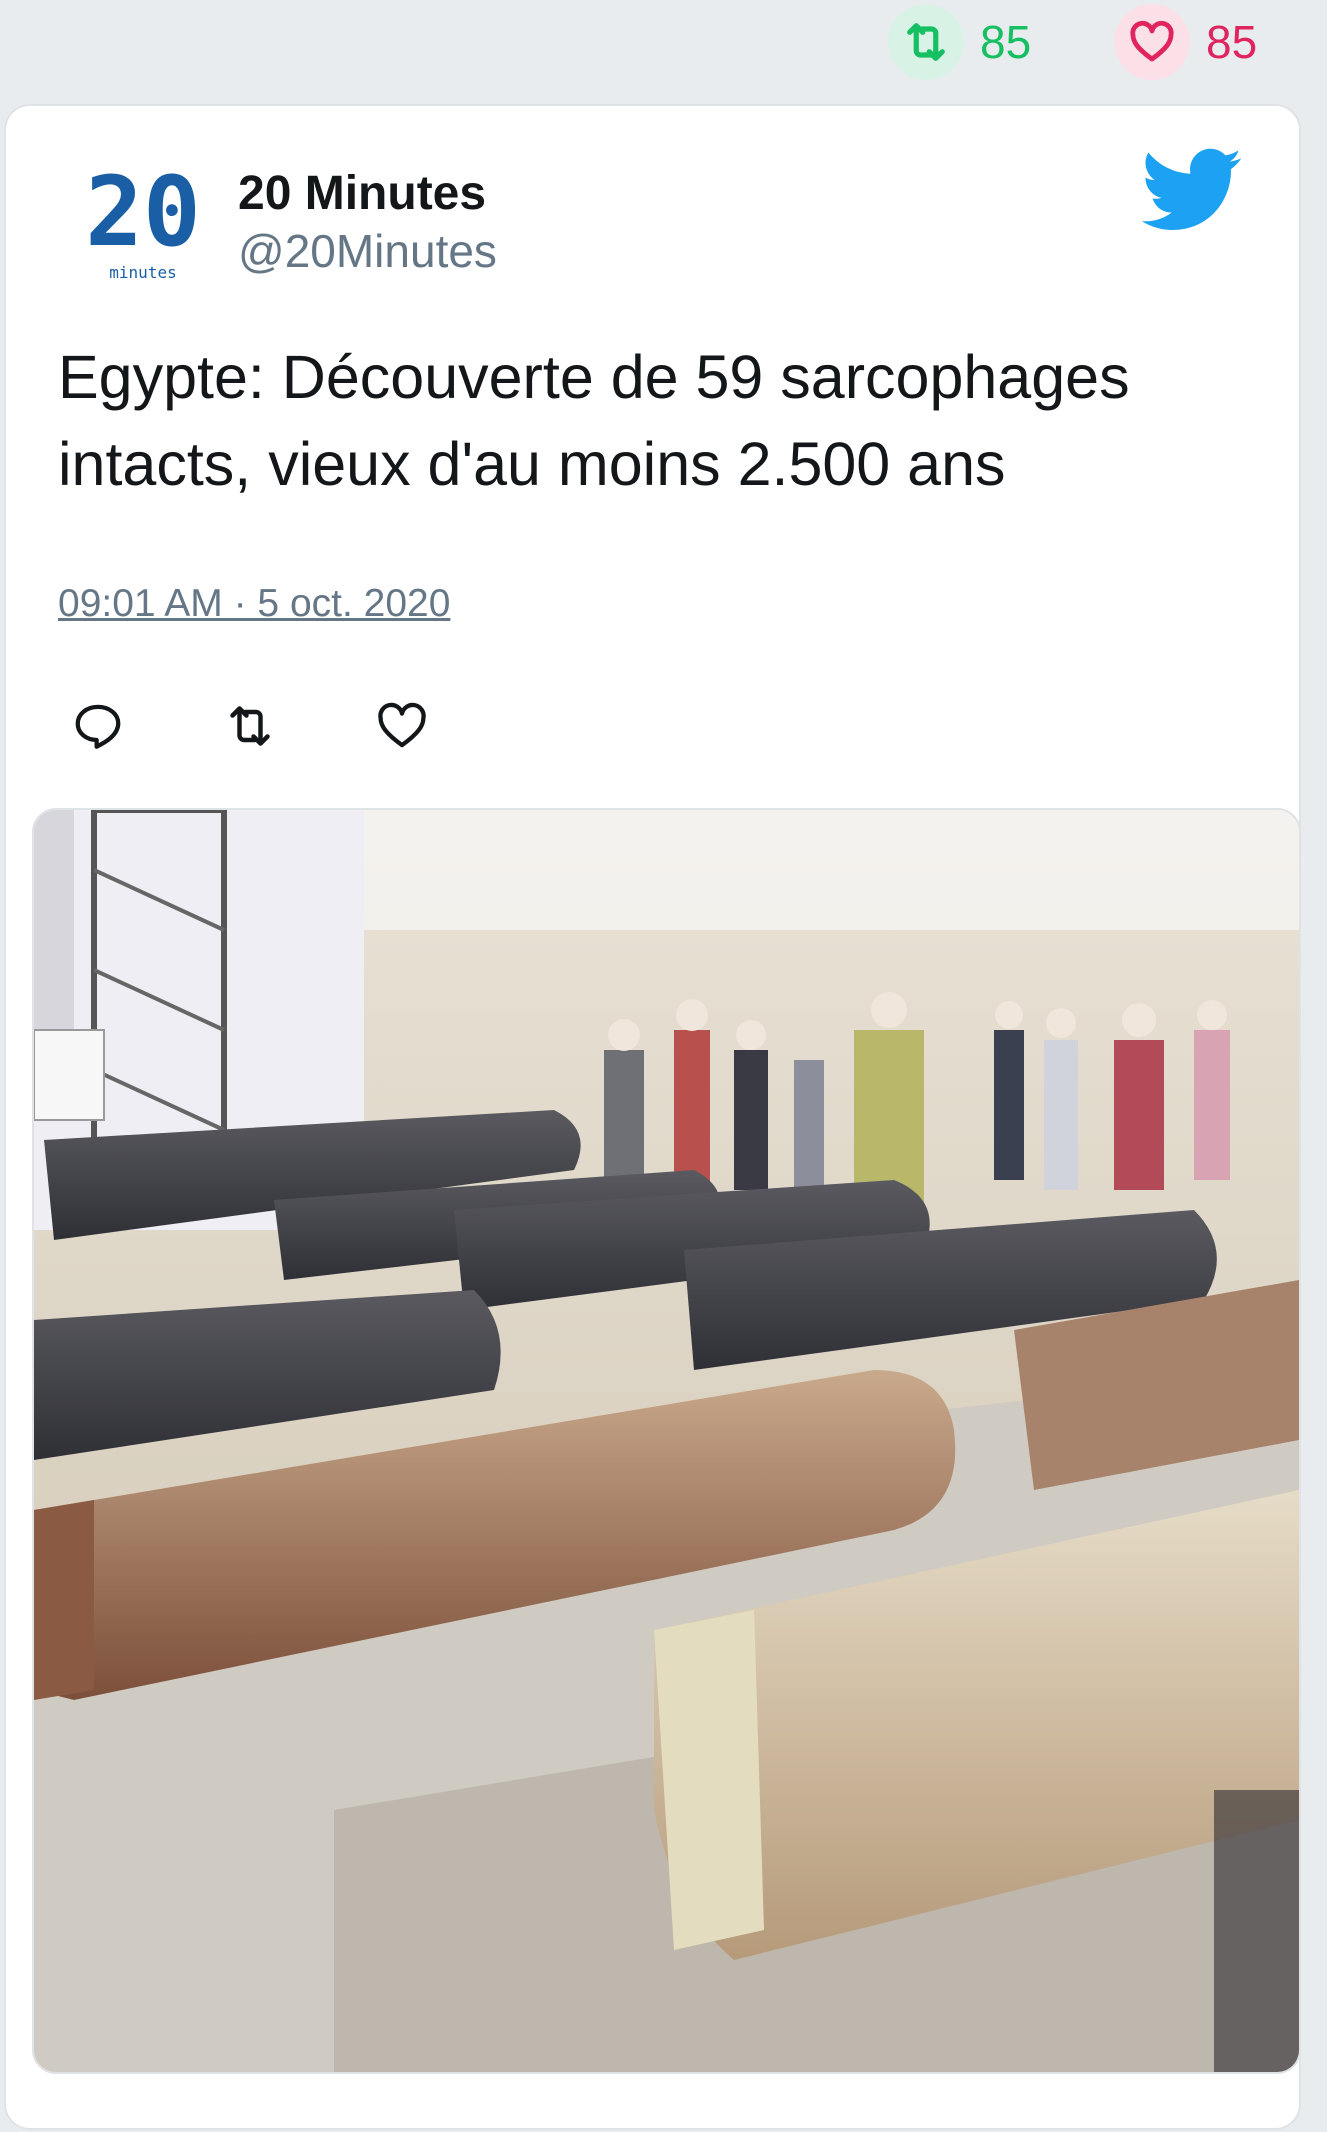  Describe the element at coordinates (594, 377) in the screenshot. I see `tweet-text-line-1: Egypte: Découverte de 59 sarcophages` at that location.